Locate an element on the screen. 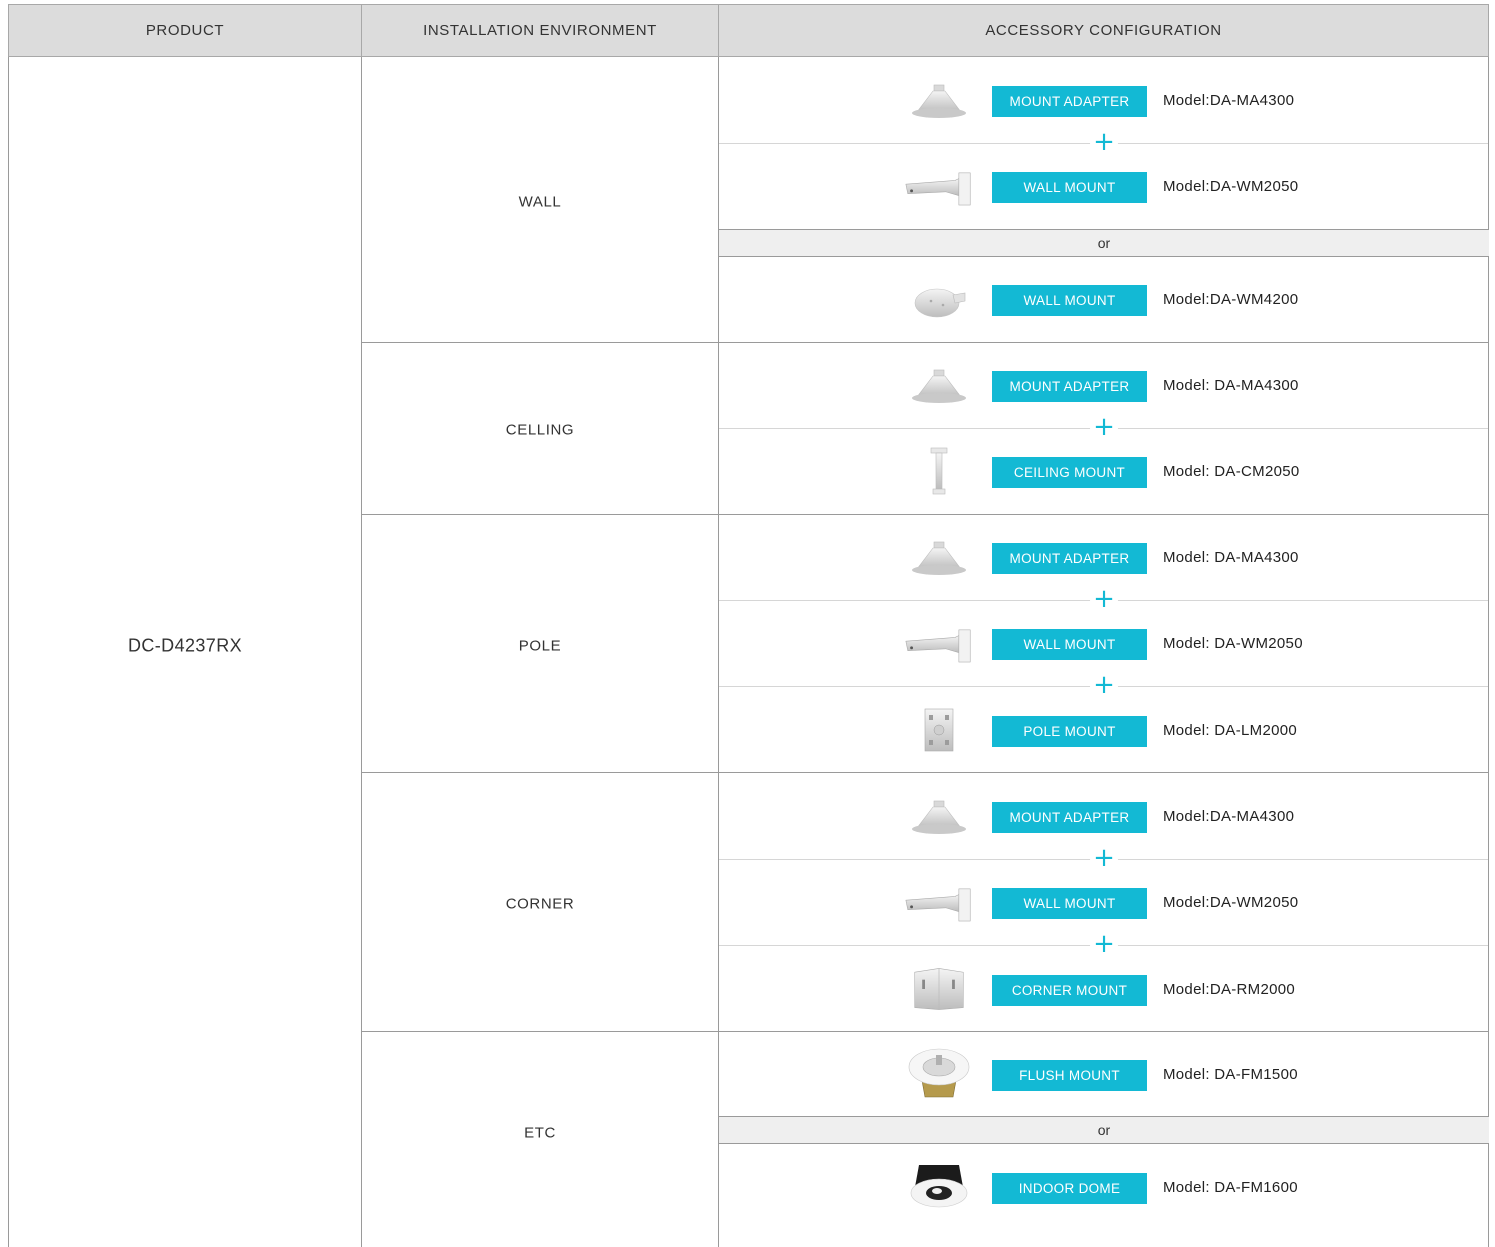 This screenshot has height=1247, width=1495. ceiling-pendant-icon is located at coordinates (939, 473).